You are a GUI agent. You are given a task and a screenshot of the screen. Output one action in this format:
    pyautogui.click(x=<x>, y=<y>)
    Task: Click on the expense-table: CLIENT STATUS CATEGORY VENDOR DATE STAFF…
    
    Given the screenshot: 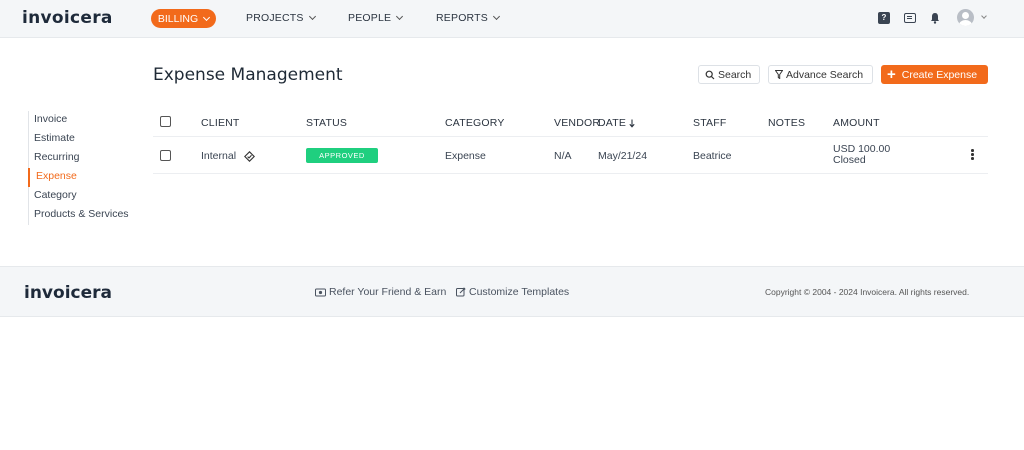 What is the action you would take?
    pyautogui.click(x=570, y=142)
    